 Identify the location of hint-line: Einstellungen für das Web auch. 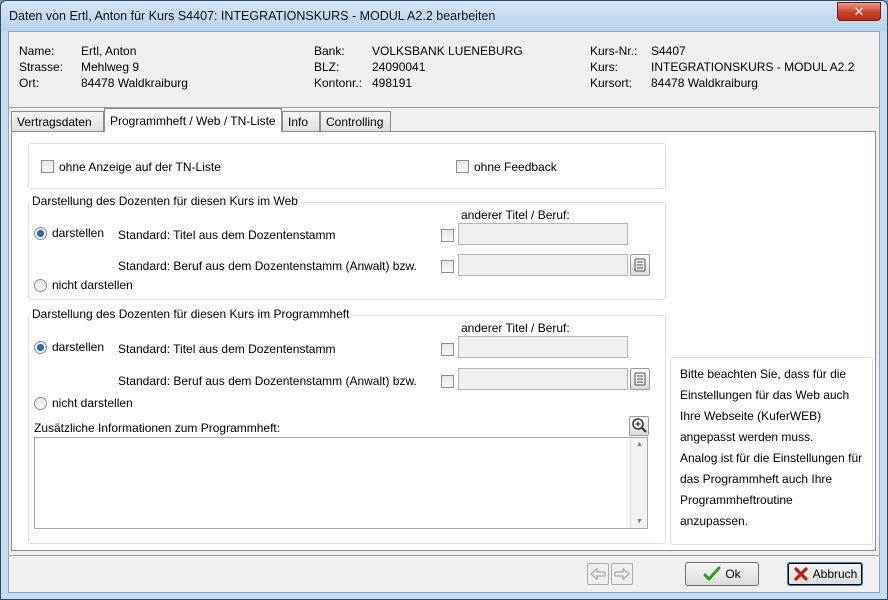
(765, 395).